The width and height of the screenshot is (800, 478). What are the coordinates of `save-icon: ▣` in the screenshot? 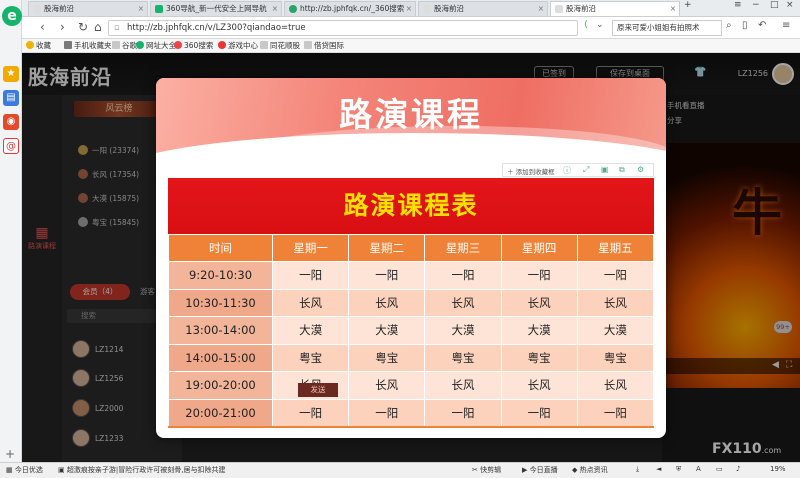 It's located at (605, 169).